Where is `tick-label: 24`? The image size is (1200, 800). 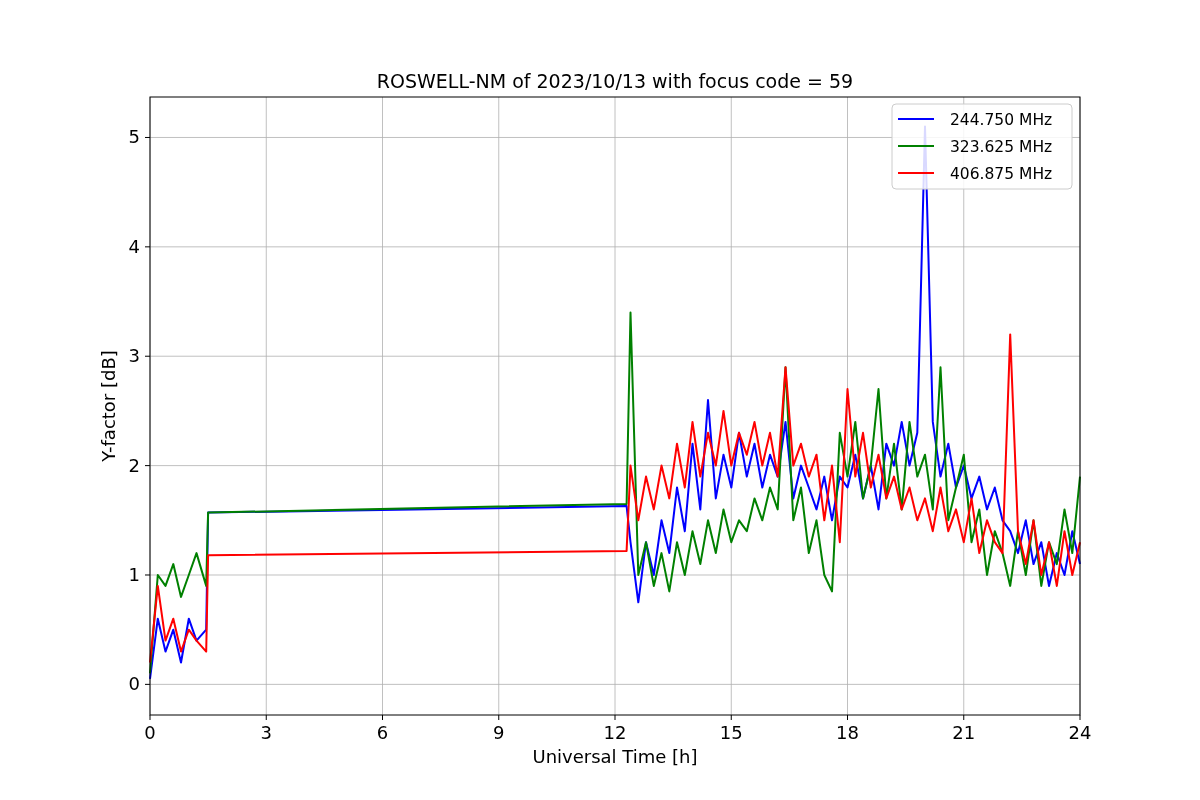
tick-label: 24 is located at coordinates (1080, 732).